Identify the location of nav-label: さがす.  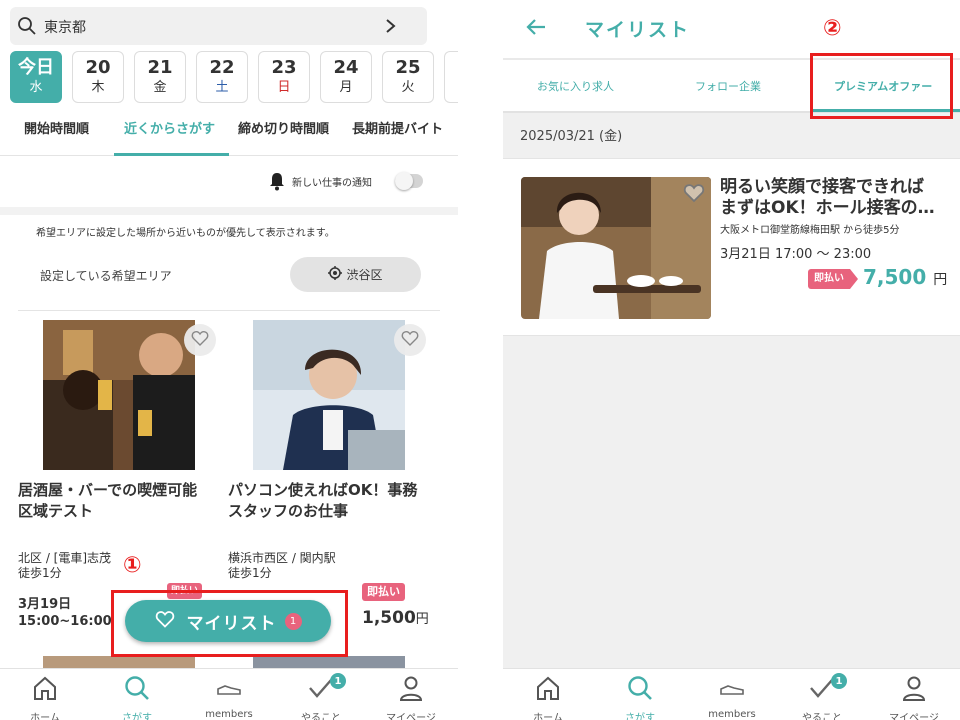
(137, 716).